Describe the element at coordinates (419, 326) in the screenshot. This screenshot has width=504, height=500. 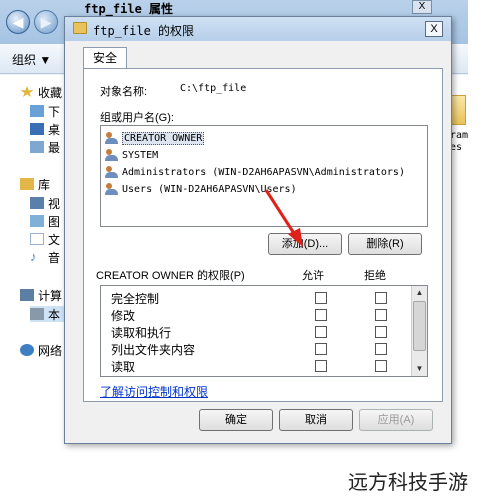
I see `scroll-thumb` at that location.